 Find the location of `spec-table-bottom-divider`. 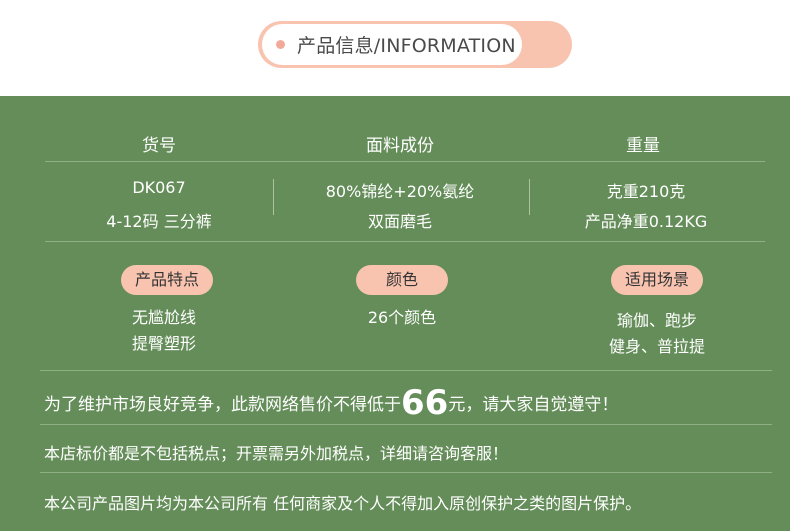

spec-table-bottom-divider is located at coordinates (405, 241).